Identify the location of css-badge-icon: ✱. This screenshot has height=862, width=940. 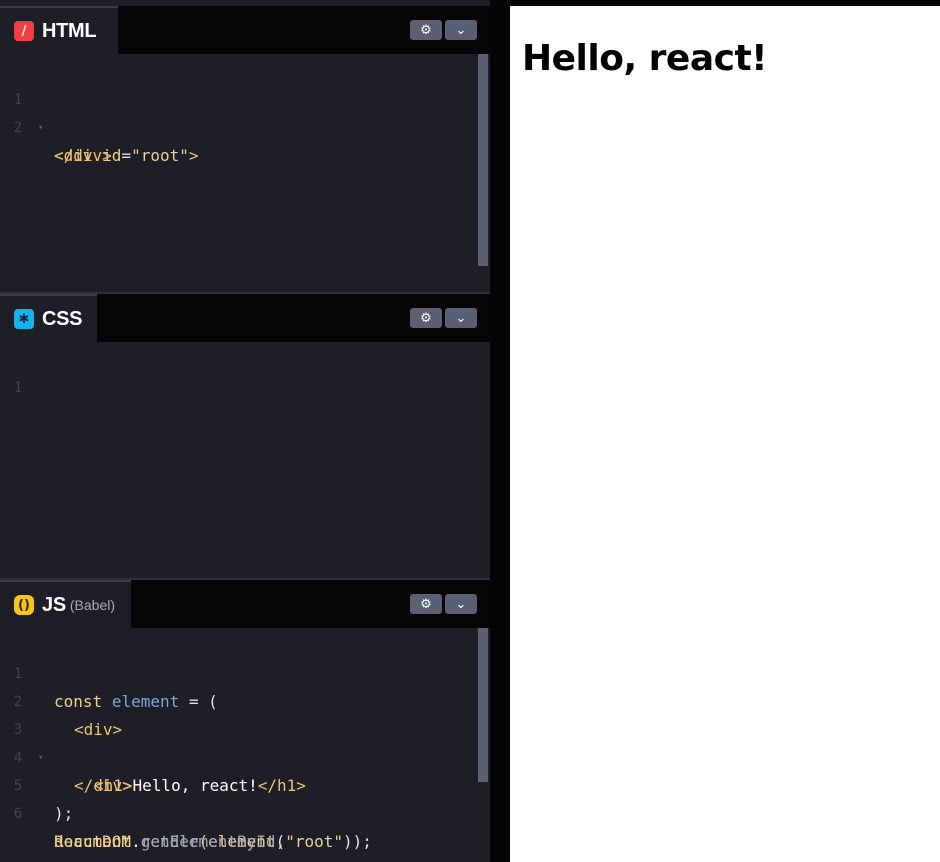
(24, 319).